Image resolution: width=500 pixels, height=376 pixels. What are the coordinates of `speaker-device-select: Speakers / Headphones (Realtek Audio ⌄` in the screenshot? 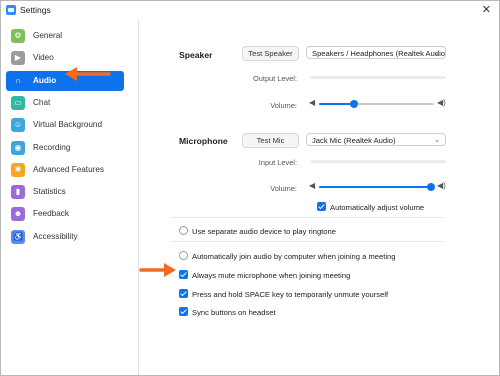 It's located at (376, 52).